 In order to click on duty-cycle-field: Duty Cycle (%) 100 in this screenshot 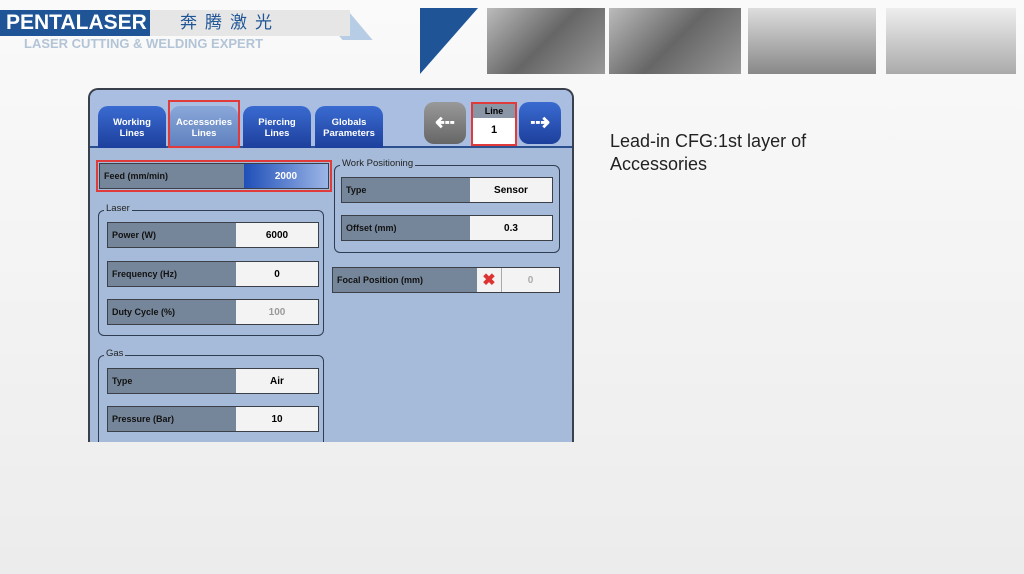, I will do `click(213, 312)`.